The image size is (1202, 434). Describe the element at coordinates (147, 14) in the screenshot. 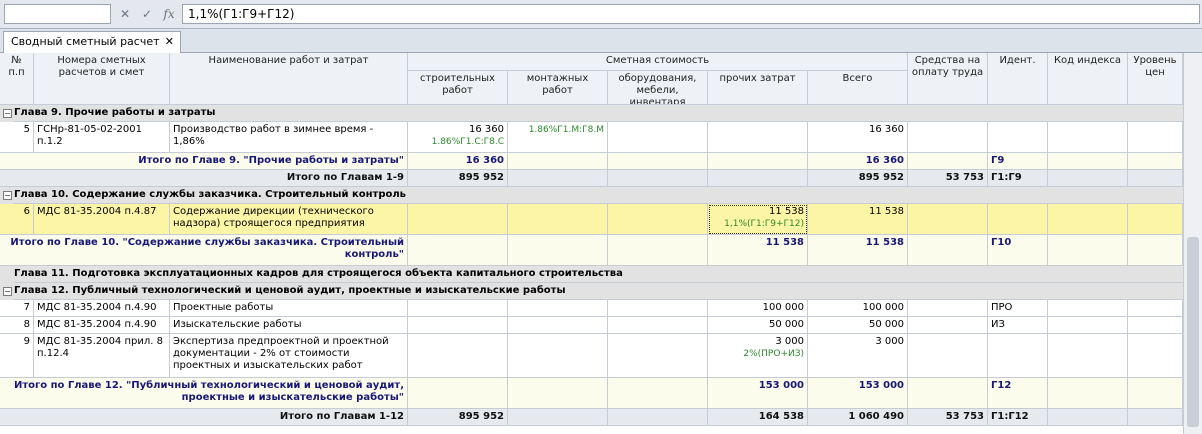

I see `accept-icon: ✓` at that location.